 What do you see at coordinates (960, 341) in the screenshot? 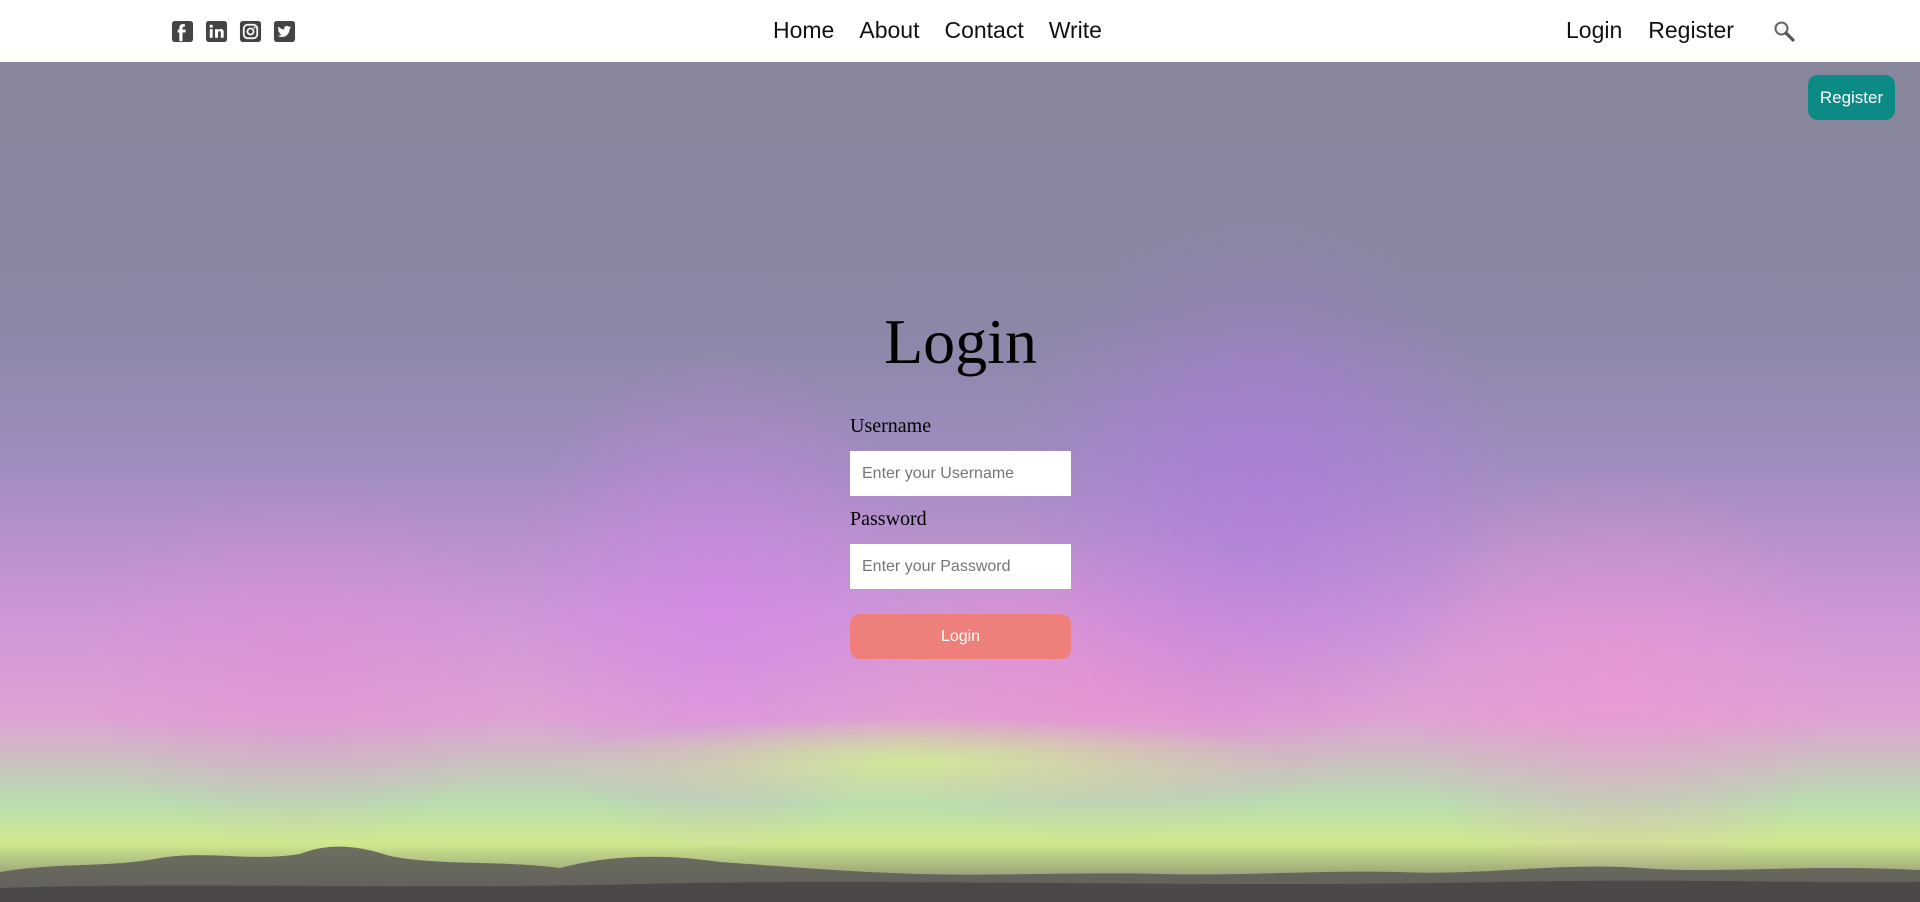
I see `login-title: Login` at bounding box center [960, 341].